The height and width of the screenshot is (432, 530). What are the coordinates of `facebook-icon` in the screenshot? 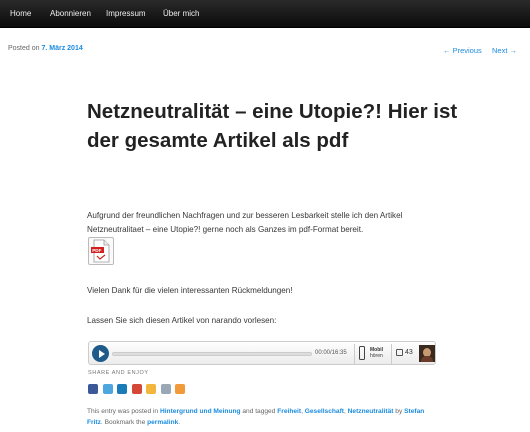 It's located at (93, 389).